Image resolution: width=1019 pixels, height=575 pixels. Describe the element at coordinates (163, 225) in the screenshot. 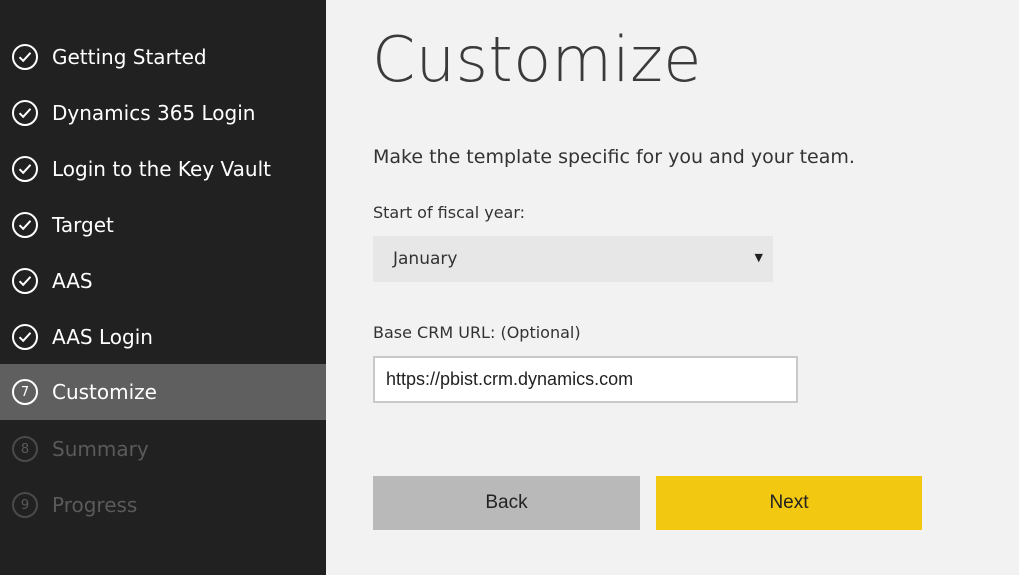

I see `sidebar-item-target: Target` at that location.